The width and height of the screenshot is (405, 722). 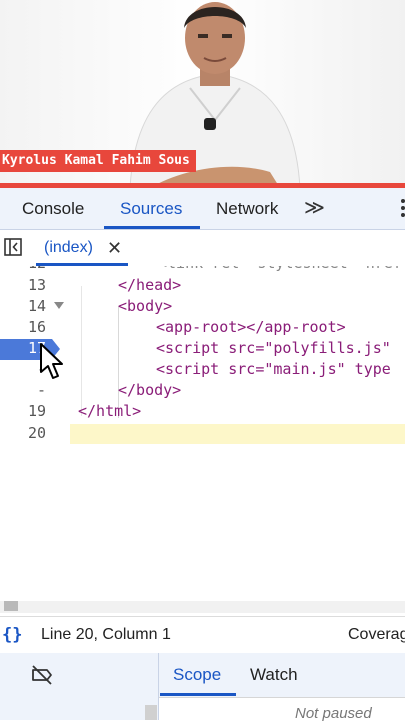 I want to click on debugger-toolbar, so click(x=79, y=686).